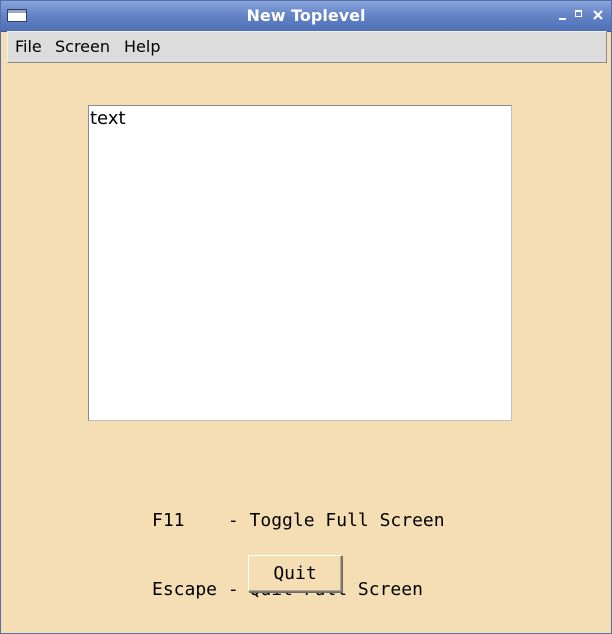  I want to click on window-title: New Toplevel, so click(306, 15).